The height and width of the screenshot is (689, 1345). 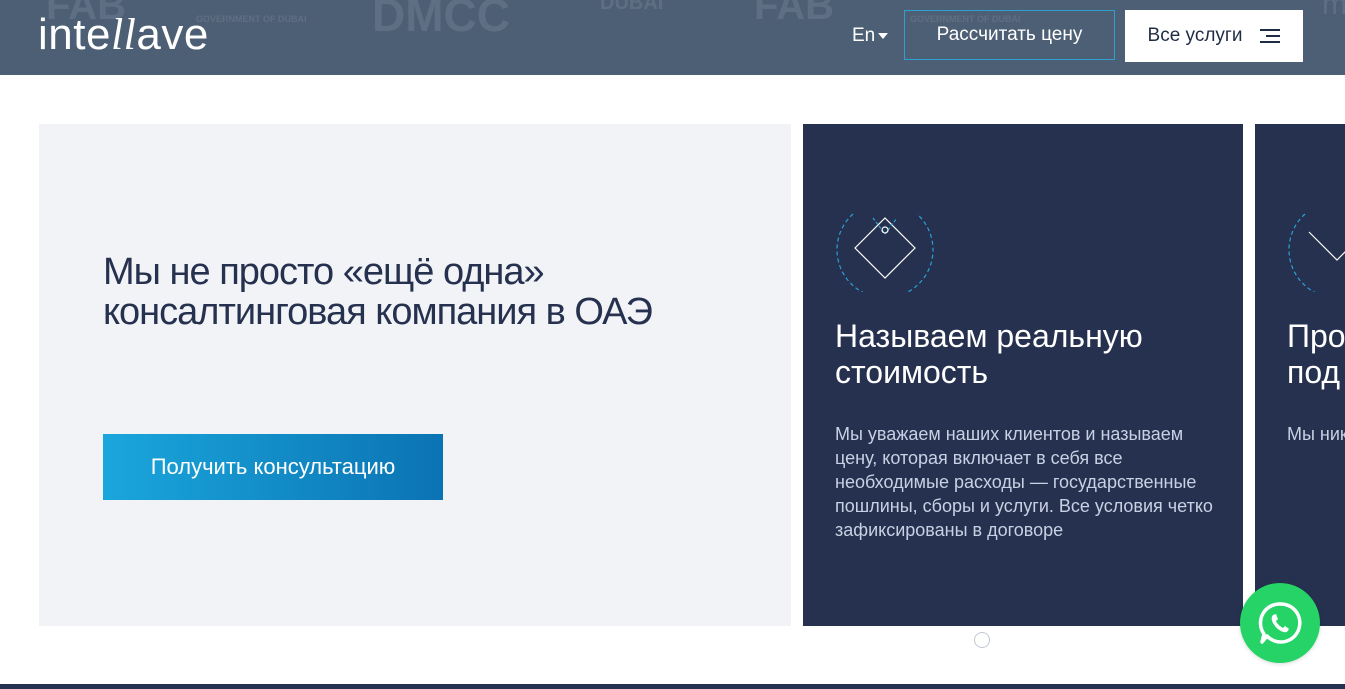 What do you see at coordinates (251, 19) in the screenshot?
I see `partner-logo-gov-dubai: GOVERNMENT OF DUBAI` at bounding box center [251, 19].